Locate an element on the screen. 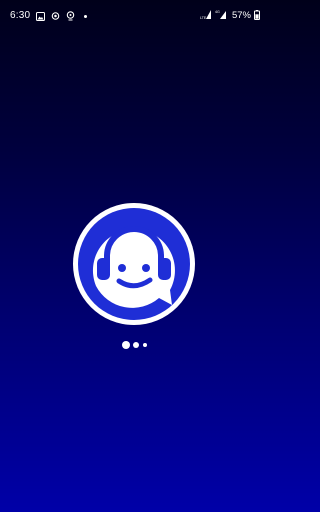 This screenshot has width=320, height=512. headset-smiley-logo-icon is located at coordinates (134, 264).